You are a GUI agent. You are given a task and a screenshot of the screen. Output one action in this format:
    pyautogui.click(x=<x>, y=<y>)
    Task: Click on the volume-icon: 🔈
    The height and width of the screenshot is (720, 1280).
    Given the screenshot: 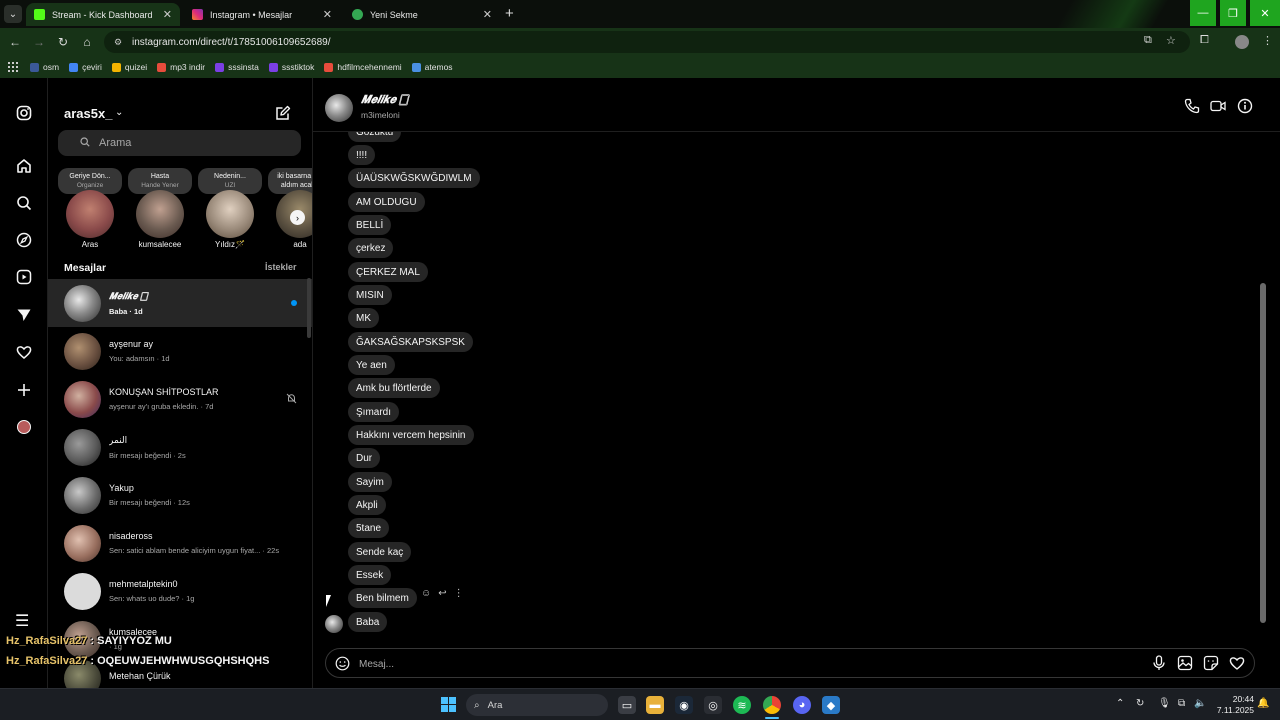 What is the action you would take?
    pyautogui.click(x=1200, y=703)
    